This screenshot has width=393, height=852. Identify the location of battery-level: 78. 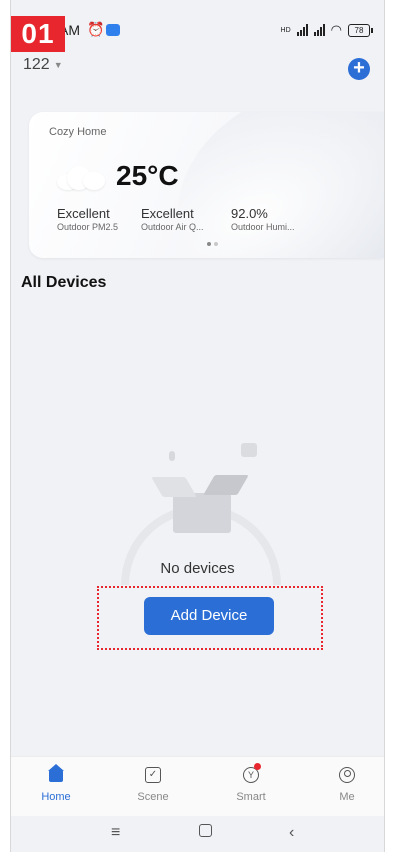
(359, 30).